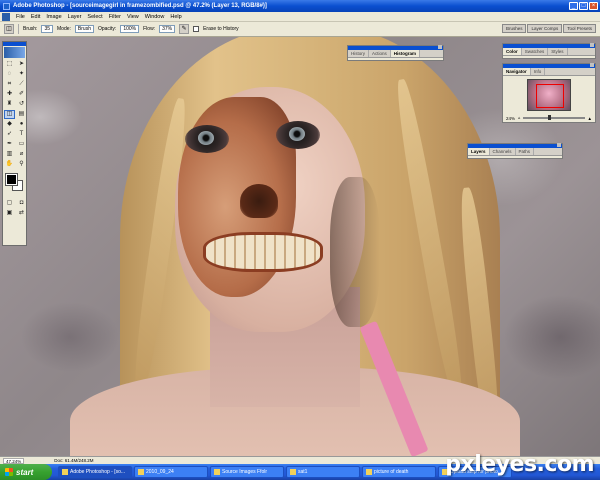 The height and width of the screenshot is (480, 600). I want to click on photo-iris, so click(297, 134).